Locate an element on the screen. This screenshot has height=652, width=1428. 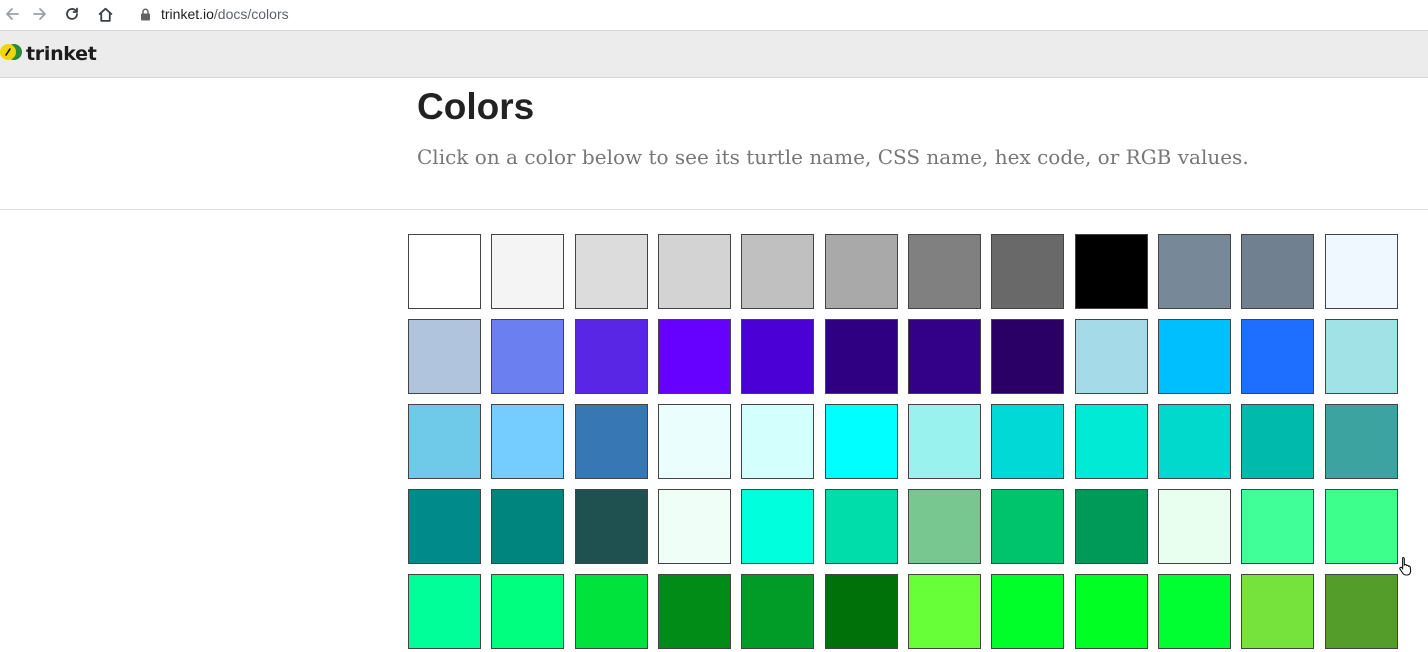
page-title: Colors is located at coordinates (476, 106).